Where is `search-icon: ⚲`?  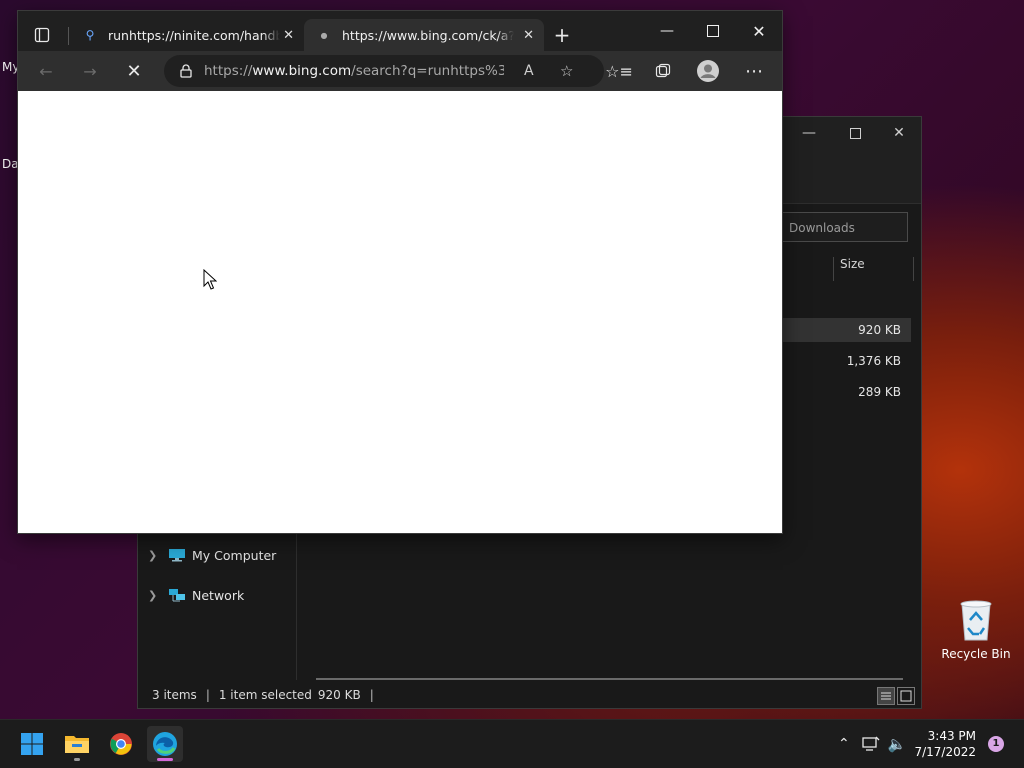
search-icon: ⚲ is located at coordinates (90, 35).